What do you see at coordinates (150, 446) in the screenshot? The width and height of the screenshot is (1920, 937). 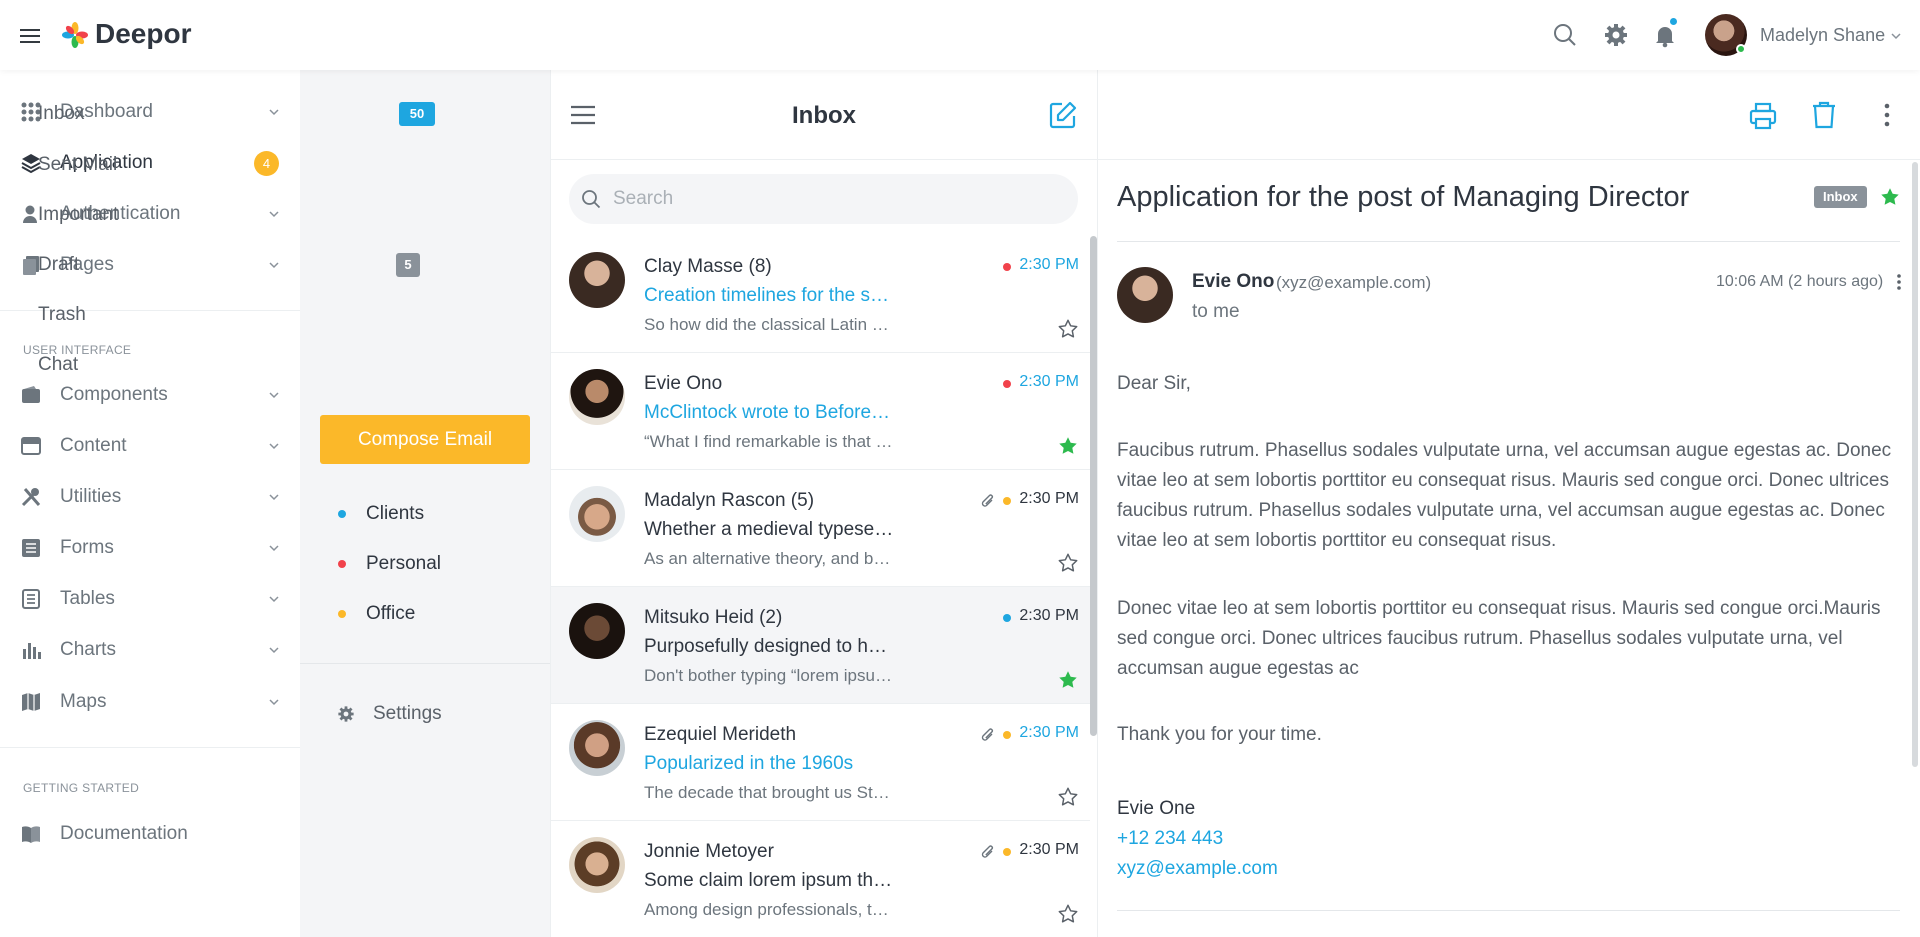 I see `sidebar-item-content: Content` at bounding box center [150, 446].